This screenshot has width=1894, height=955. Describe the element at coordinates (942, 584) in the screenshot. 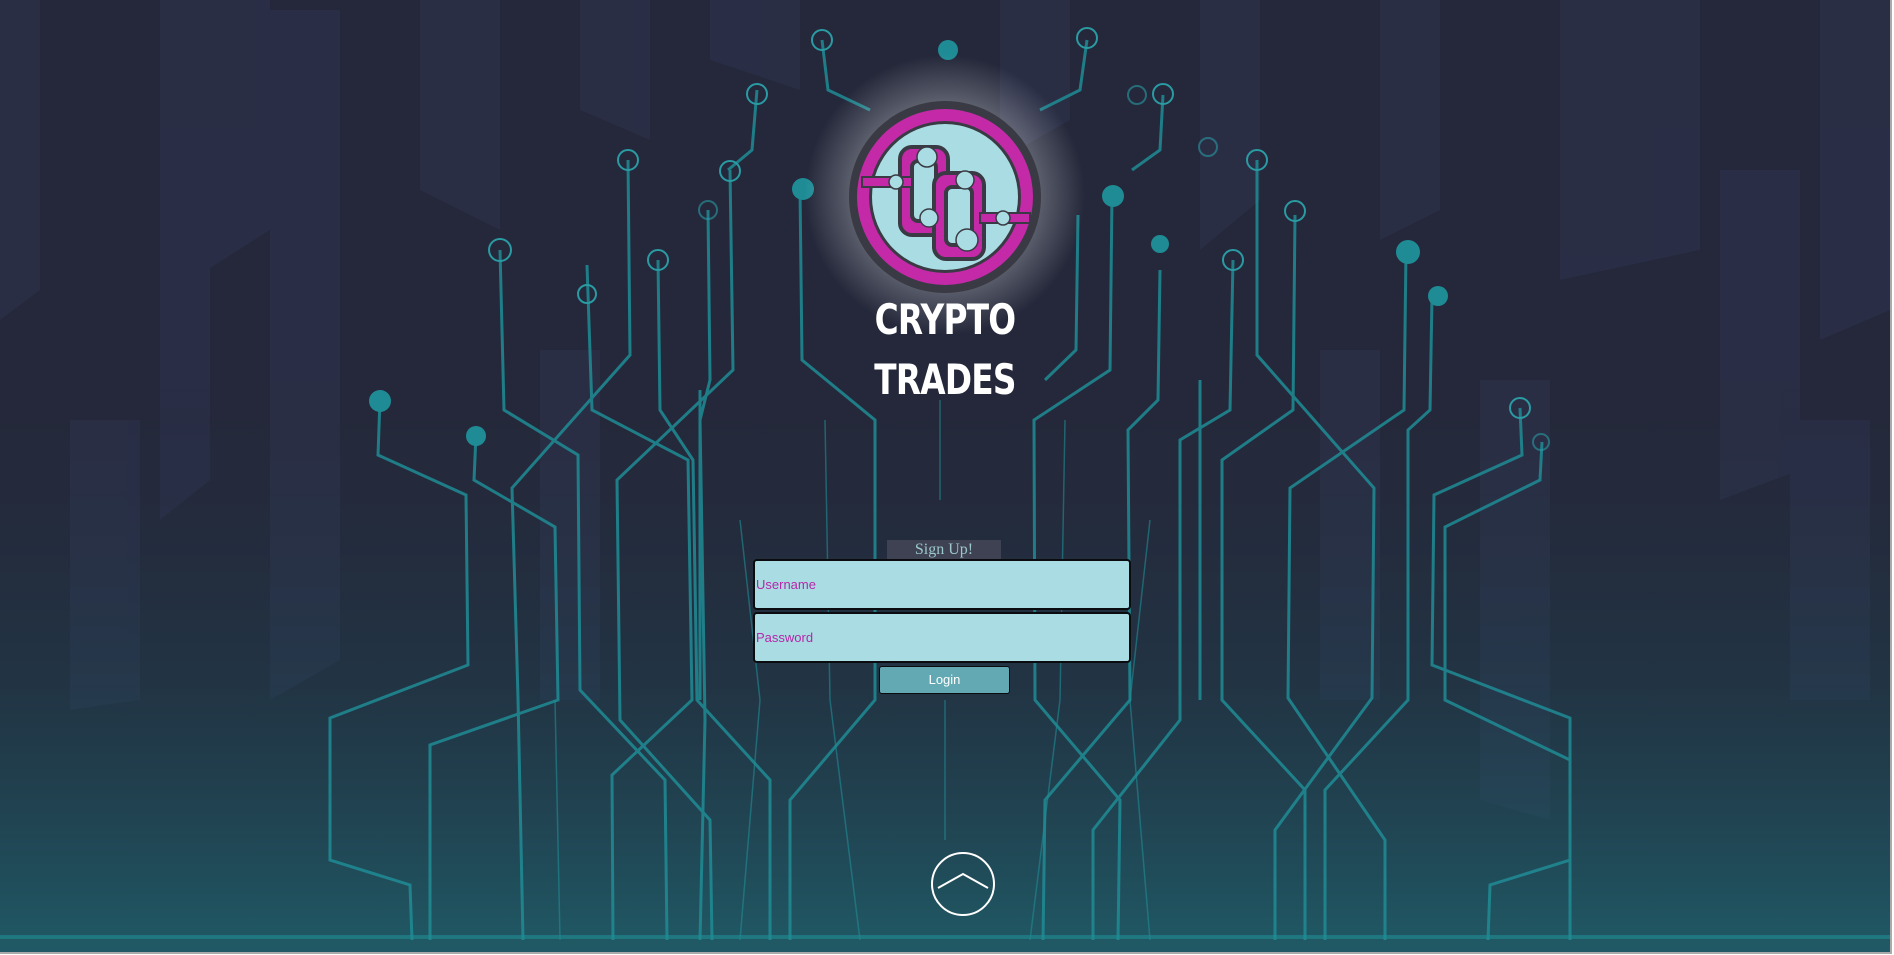

I see `username-input` at that location.